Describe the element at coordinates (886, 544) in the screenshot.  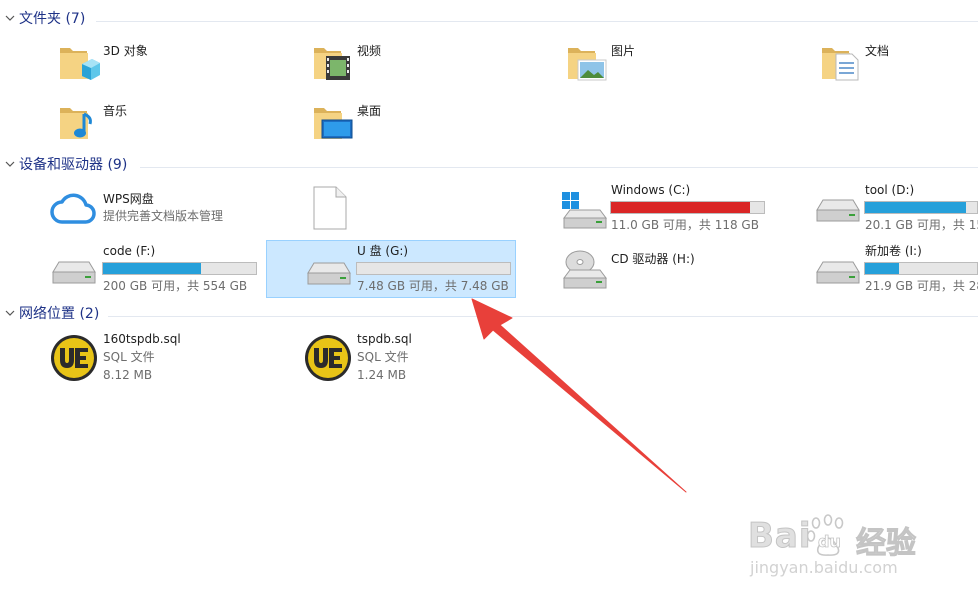
I see `watermark-jingyan: 经验` at that location.